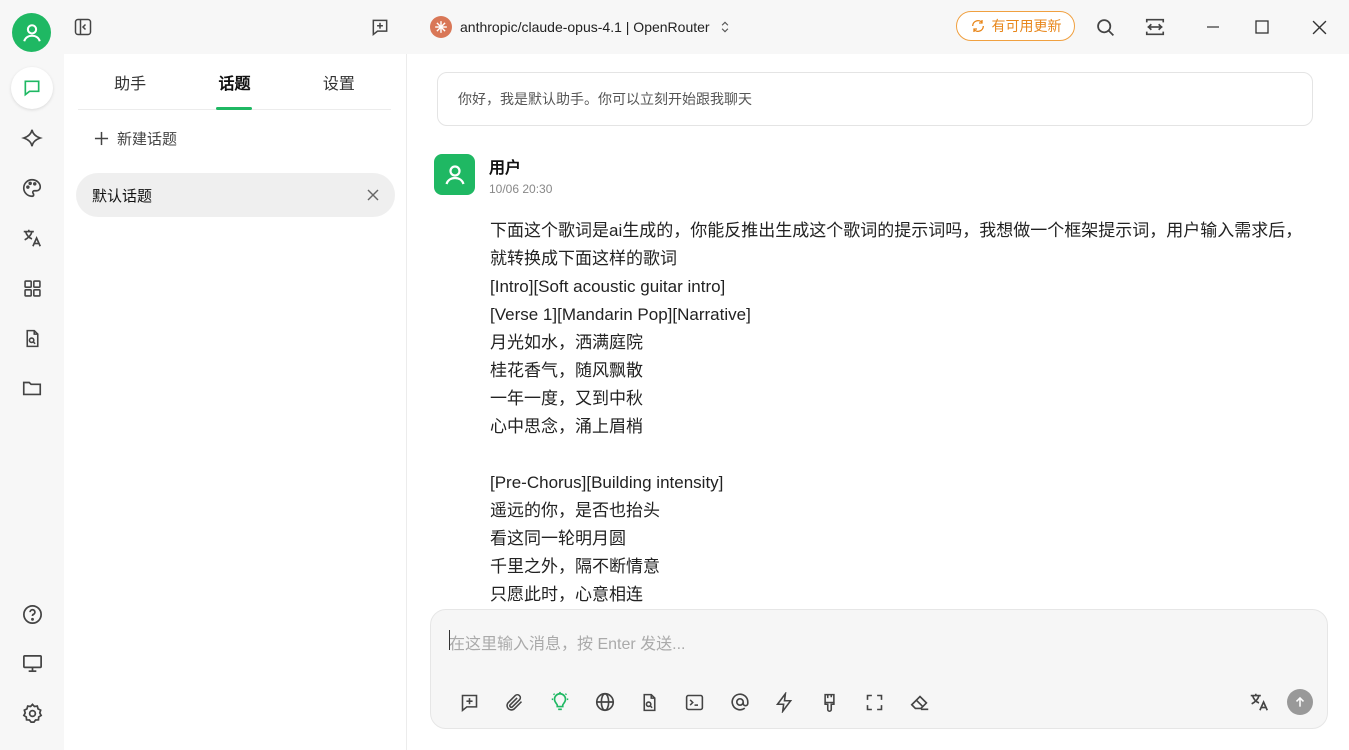 The image size is (1349, 750). What do you see at coordinates (575, 510) in the screenshot?
I see `message-line: 遥远的你，是否也抬头` at bounding box center [575, 510].